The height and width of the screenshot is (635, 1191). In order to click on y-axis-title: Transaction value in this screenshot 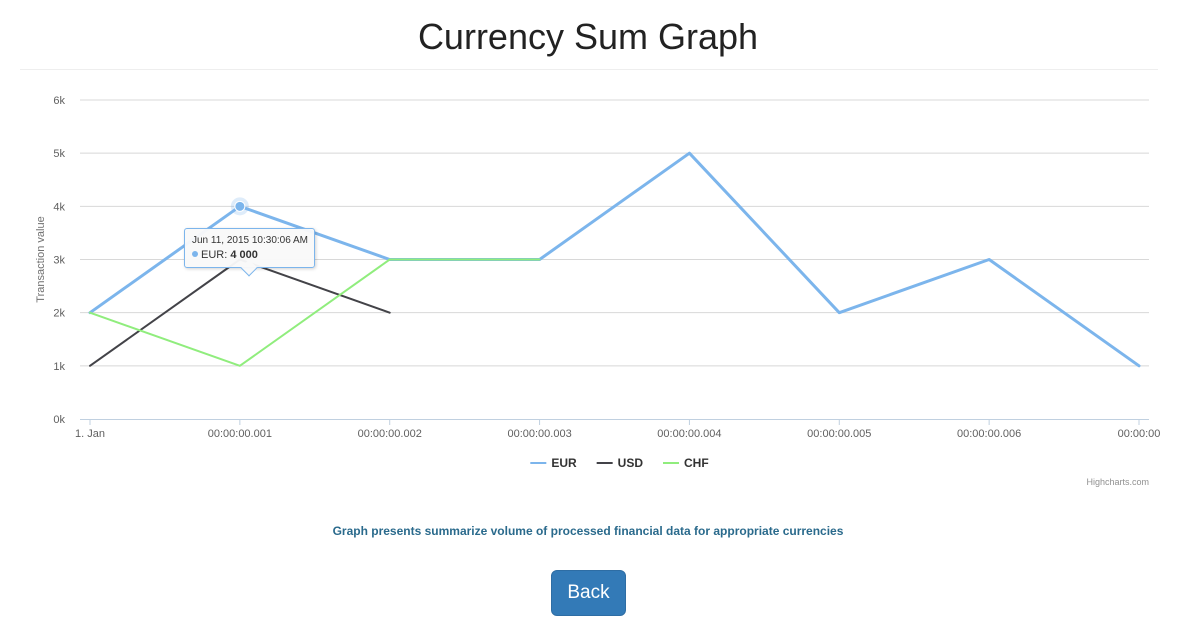, I will do `click(41, 259)`.